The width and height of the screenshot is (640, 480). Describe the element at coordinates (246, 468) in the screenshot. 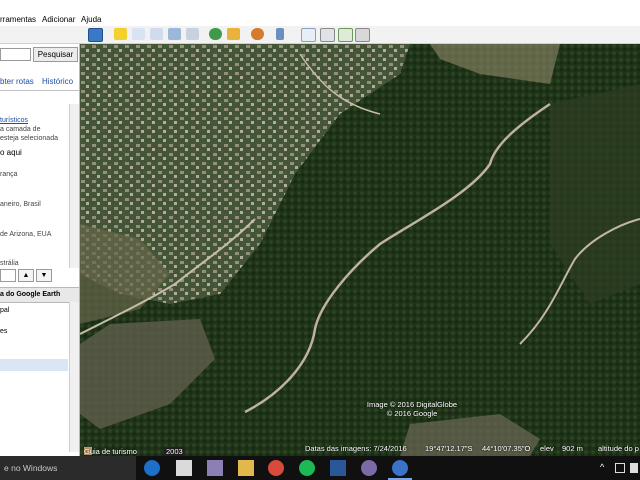

I see `file-explorer-icon` at that location.